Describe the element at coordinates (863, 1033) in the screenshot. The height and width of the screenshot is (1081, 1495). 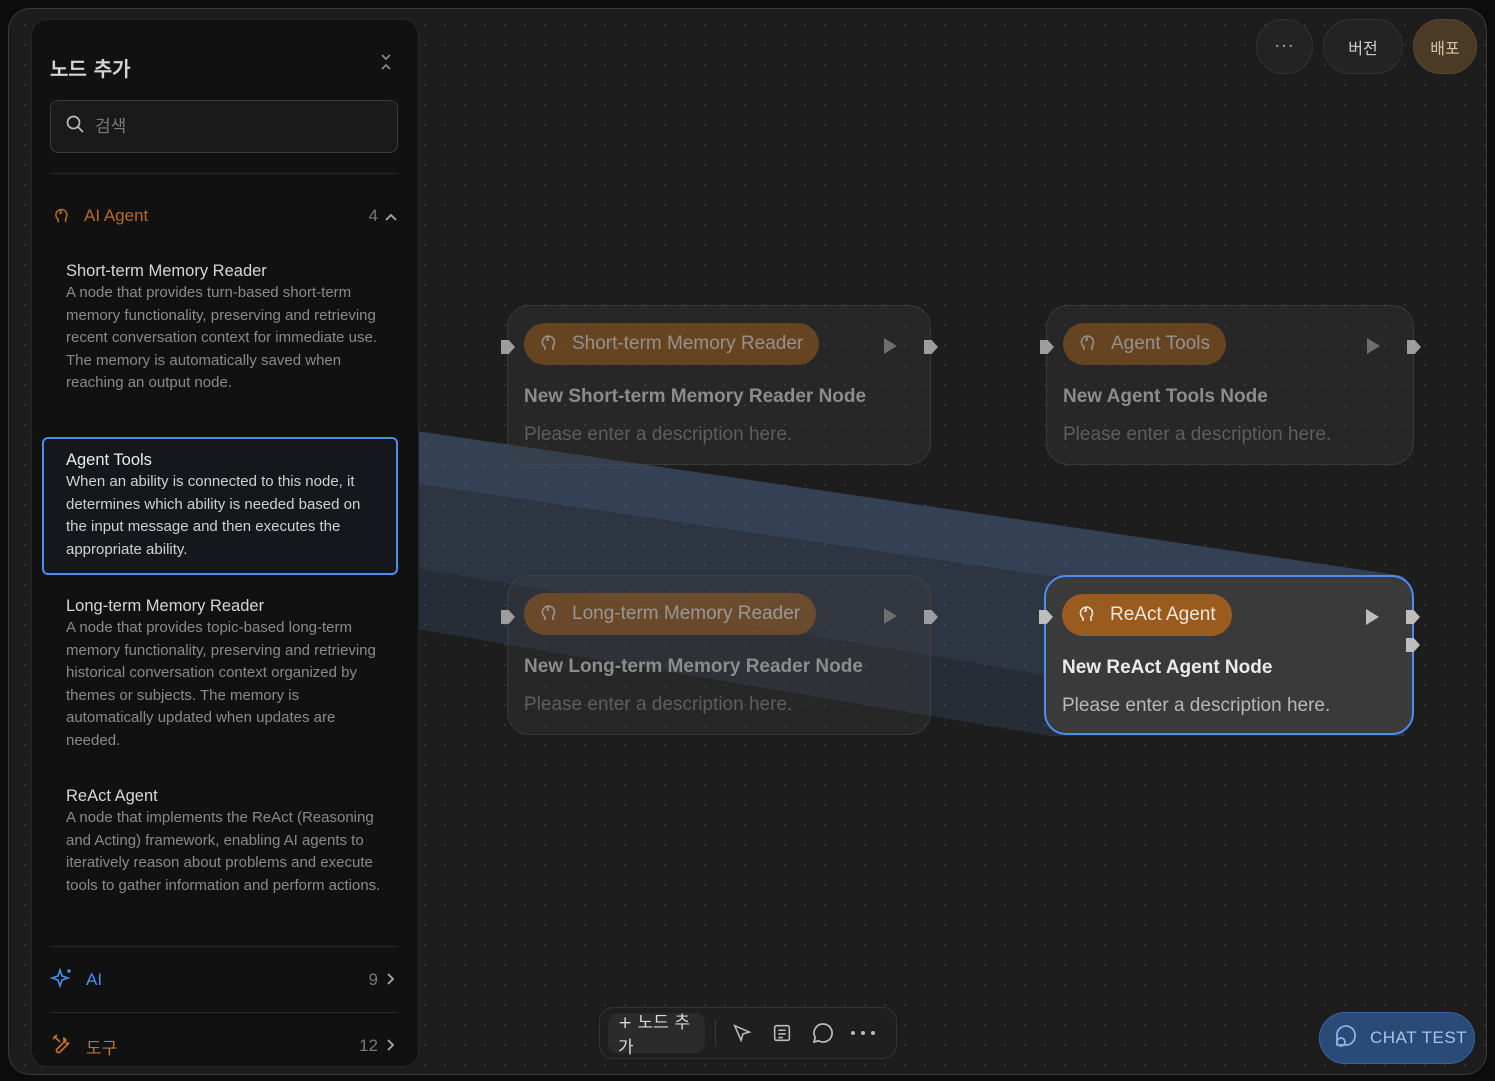
I see `more-icon` at that location.